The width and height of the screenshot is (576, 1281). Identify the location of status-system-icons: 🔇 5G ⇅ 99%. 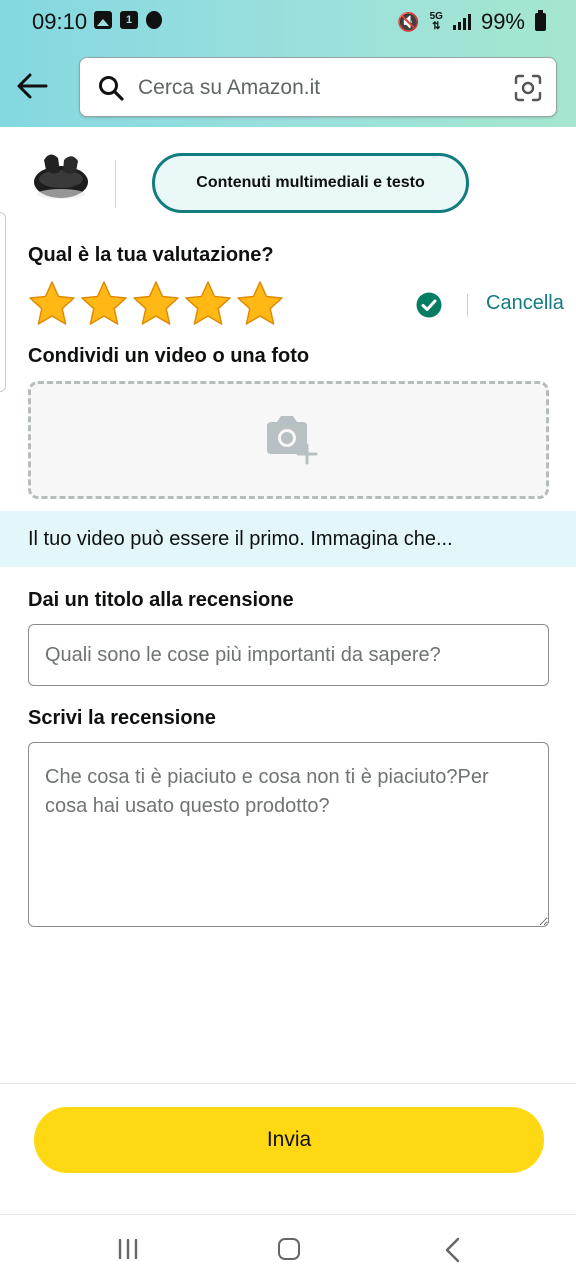
(471, 22).